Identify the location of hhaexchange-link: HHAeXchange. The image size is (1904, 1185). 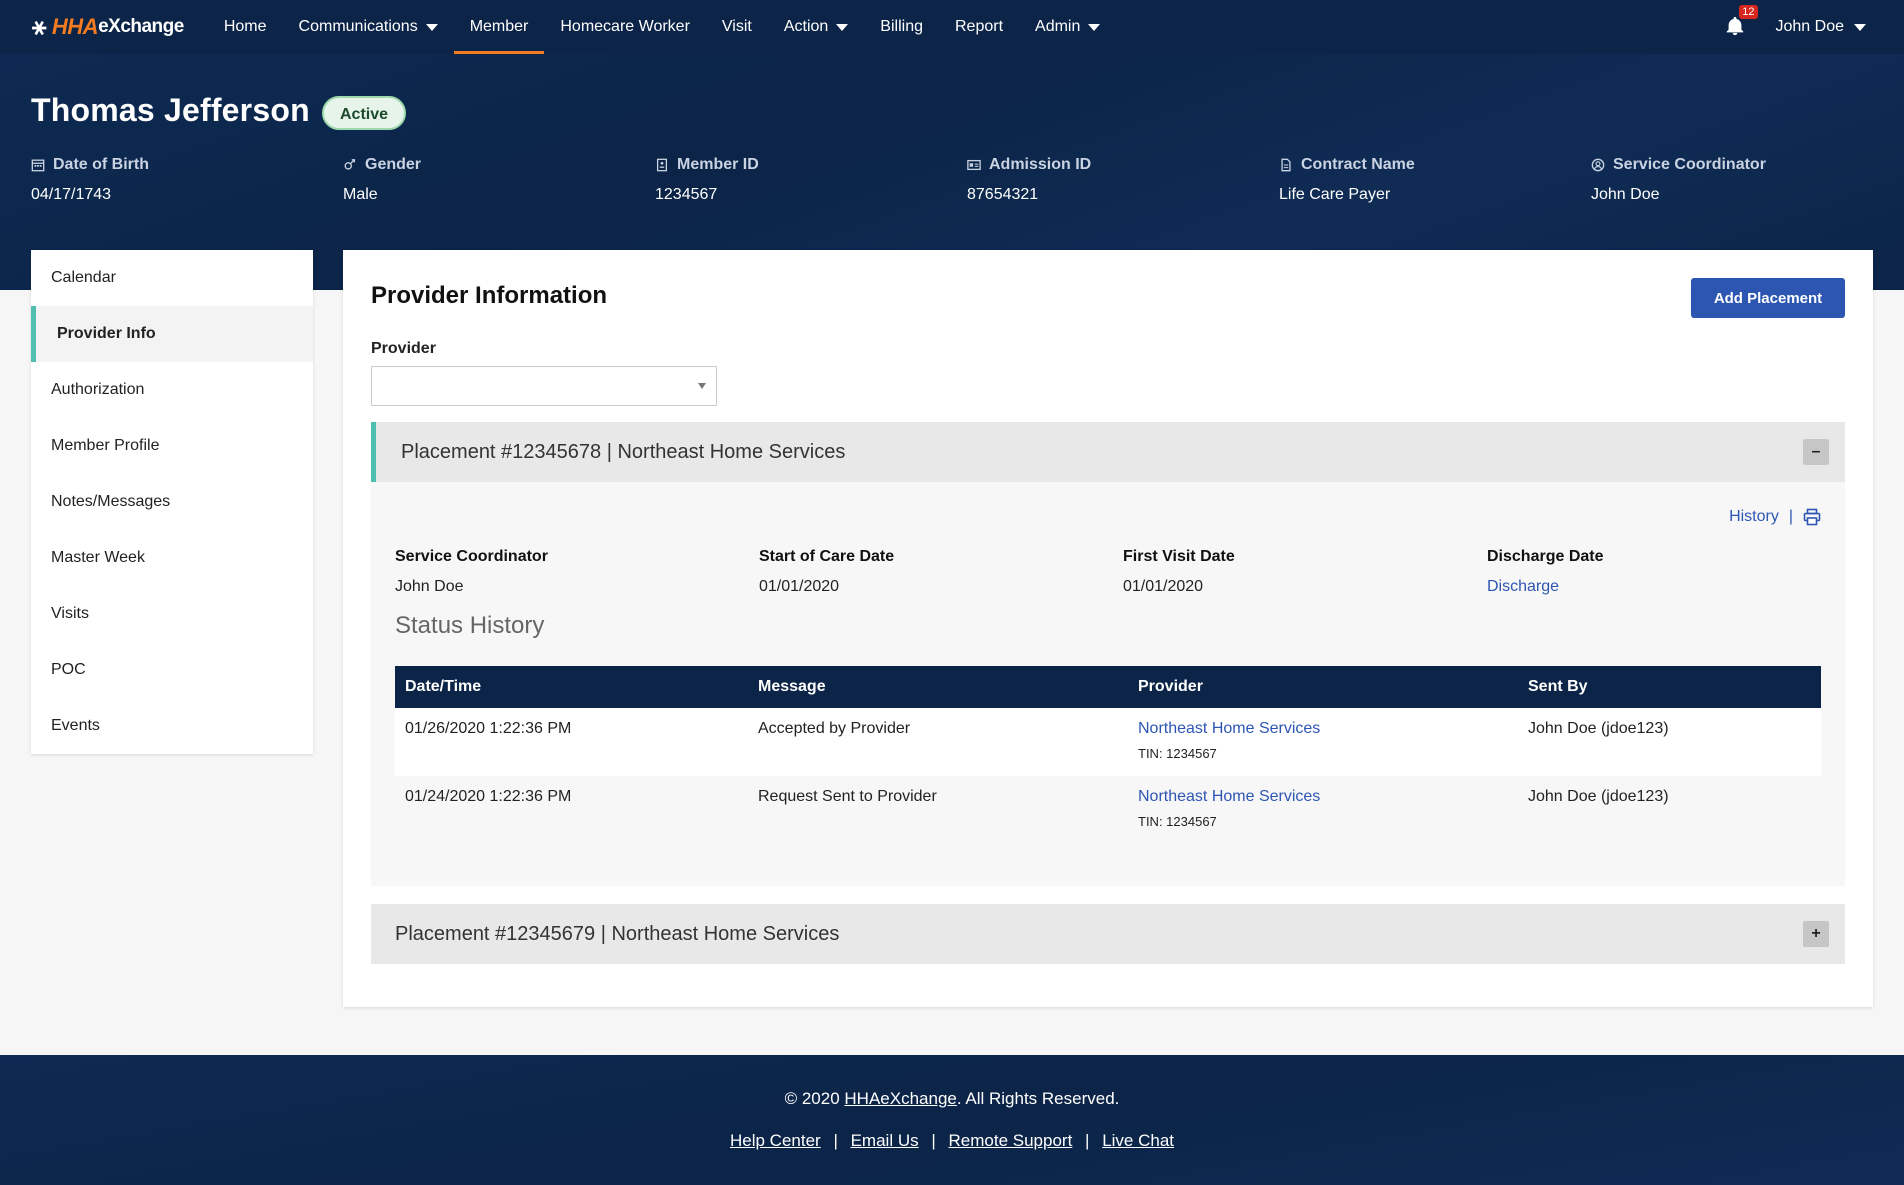
(900, 1098).